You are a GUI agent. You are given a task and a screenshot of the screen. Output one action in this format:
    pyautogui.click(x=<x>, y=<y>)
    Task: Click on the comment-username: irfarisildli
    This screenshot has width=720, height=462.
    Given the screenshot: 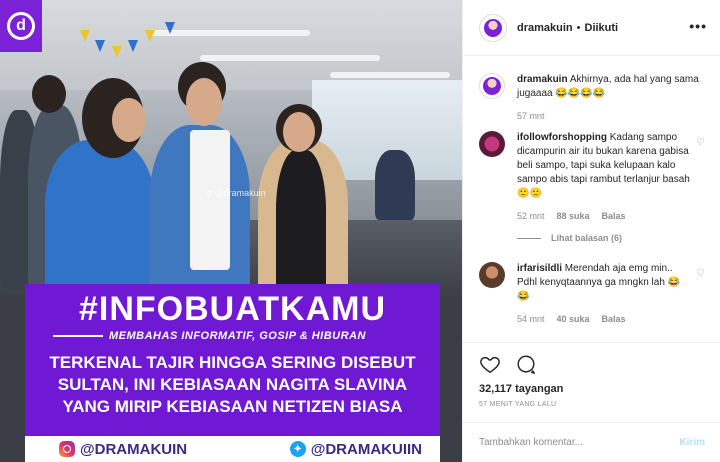 What is the action you would take?
    pyautogui.click(x=539, y=268)
    